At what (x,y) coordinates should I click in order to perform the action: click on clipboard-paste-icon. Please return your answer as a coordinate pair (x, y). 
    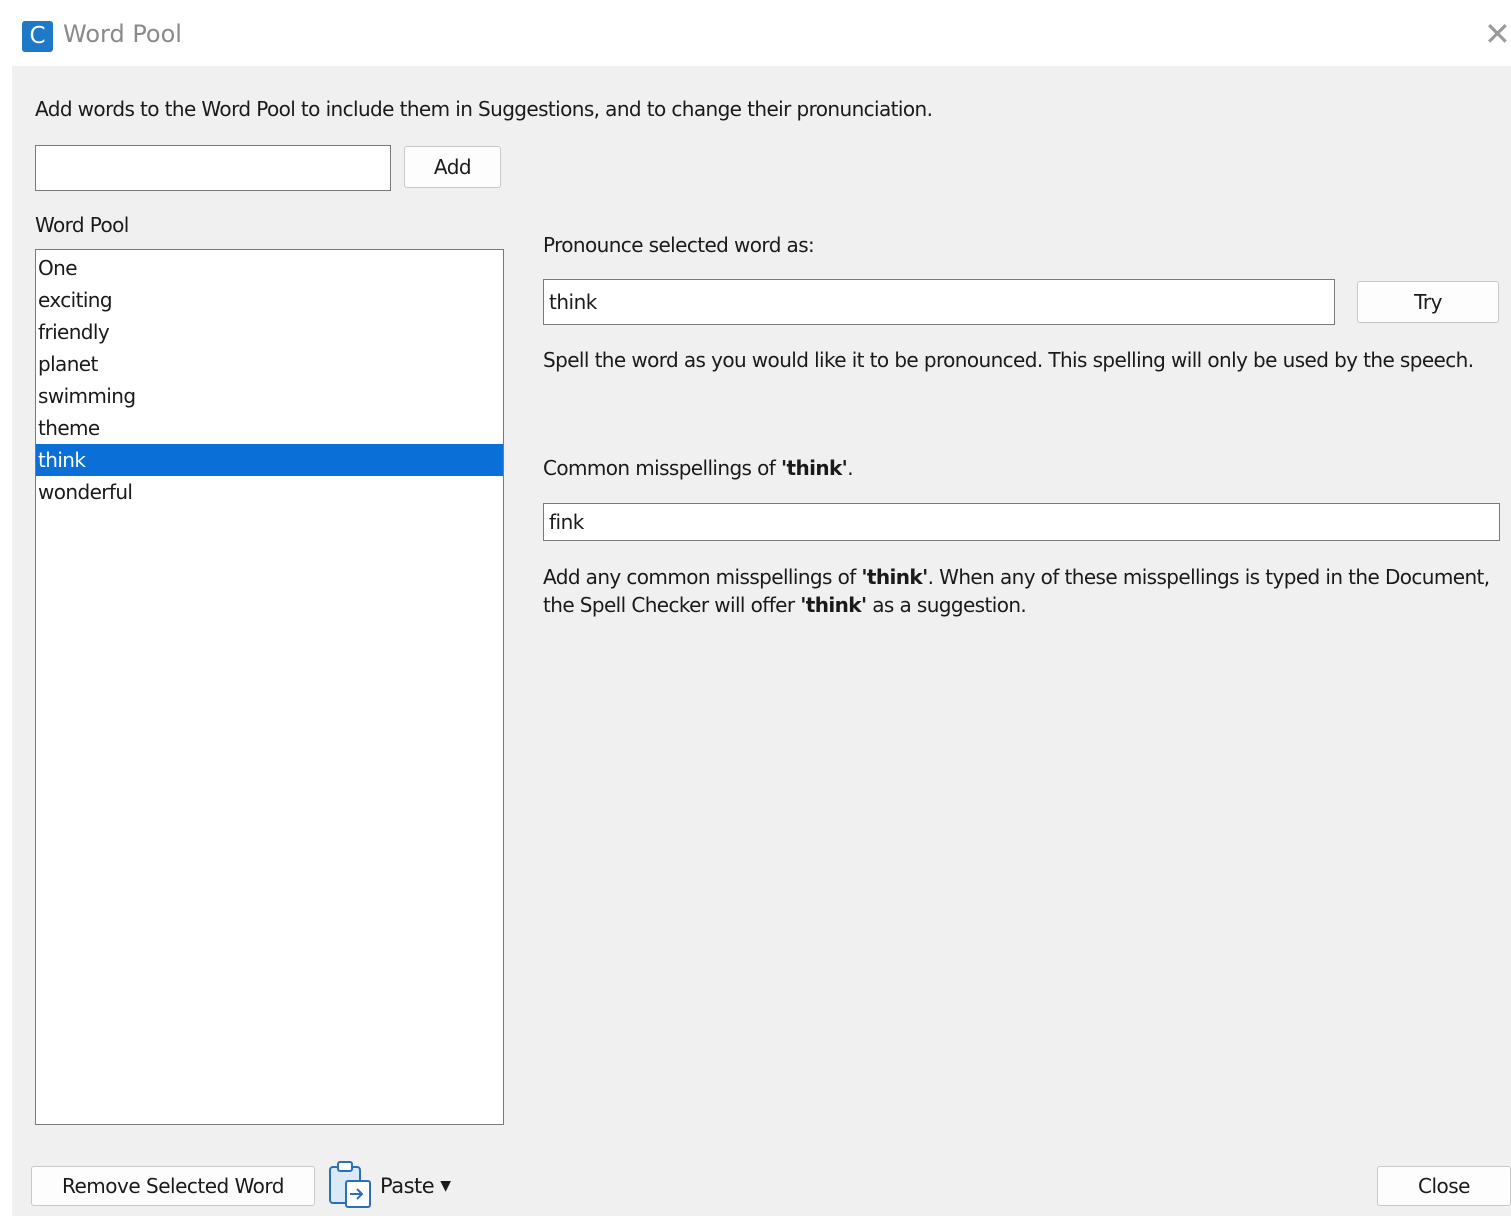
    Looking at the image, I should click on (351, 1186).